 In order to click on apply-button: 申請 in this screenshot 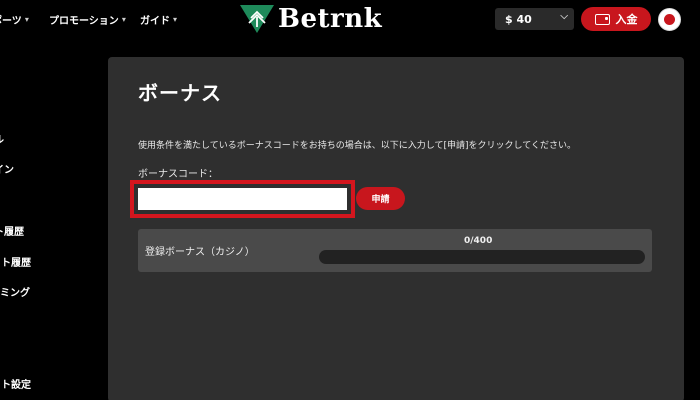, I will do `click(380, 198)`.